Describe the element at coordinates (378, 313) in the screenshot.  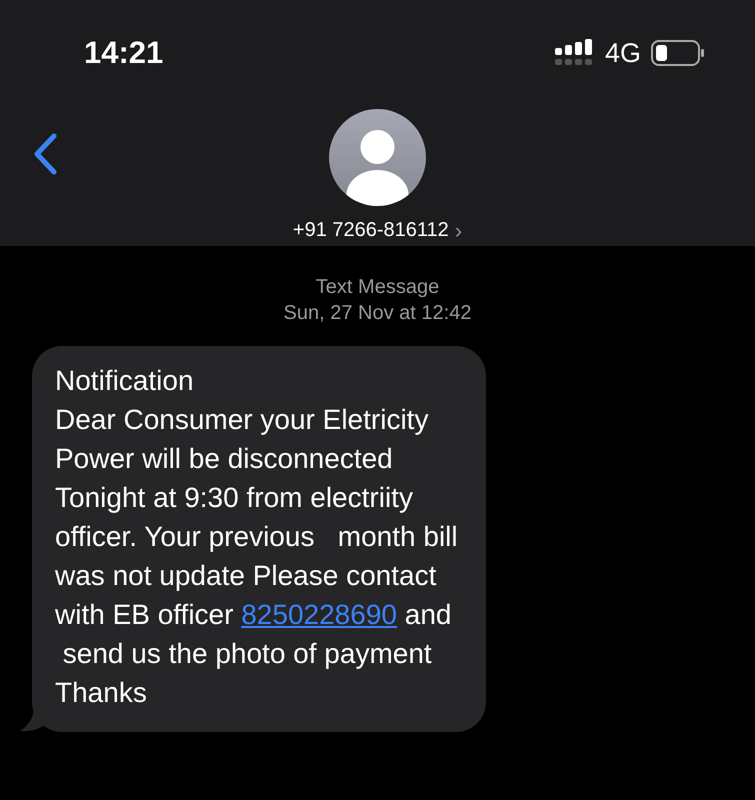
I see `message-timestamp: Sun, 27 Nov at 12:42` at that location.